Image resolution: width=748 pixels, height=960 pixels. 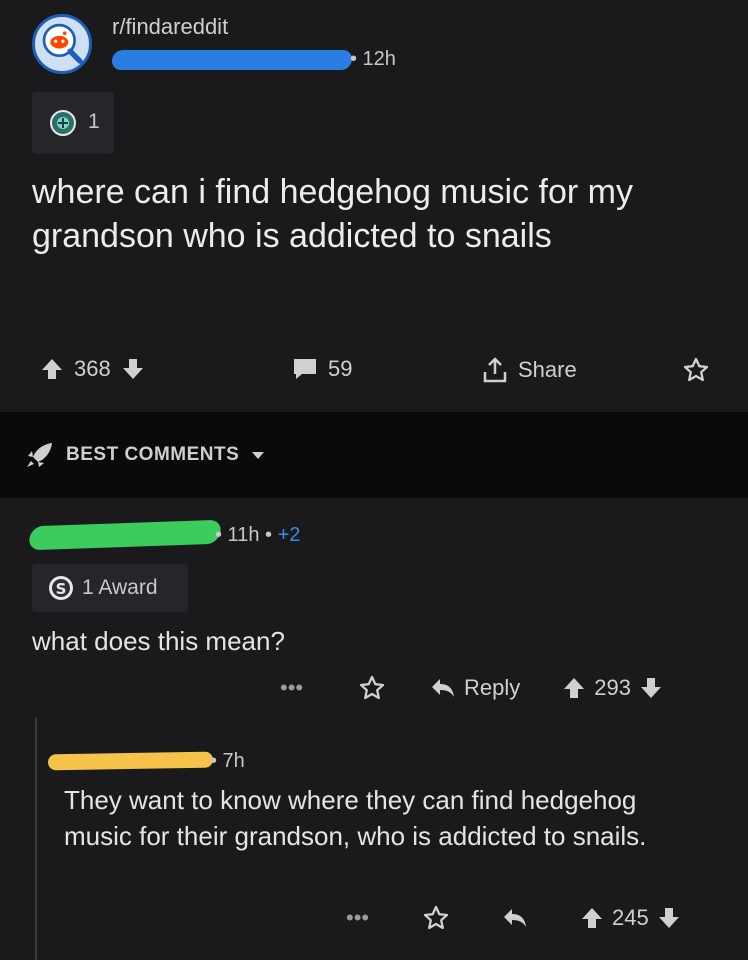 I want to click on svg-text: S, so click(x=61, y=589).